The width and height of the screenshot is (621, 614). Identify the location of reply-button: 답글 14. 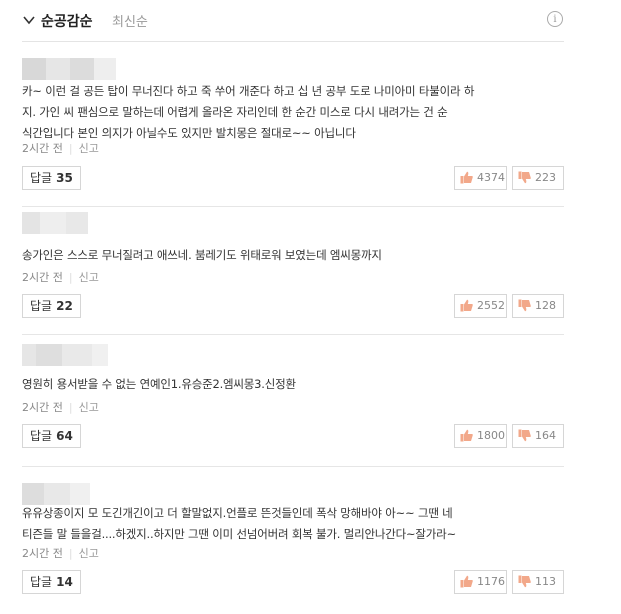
(51, 582).